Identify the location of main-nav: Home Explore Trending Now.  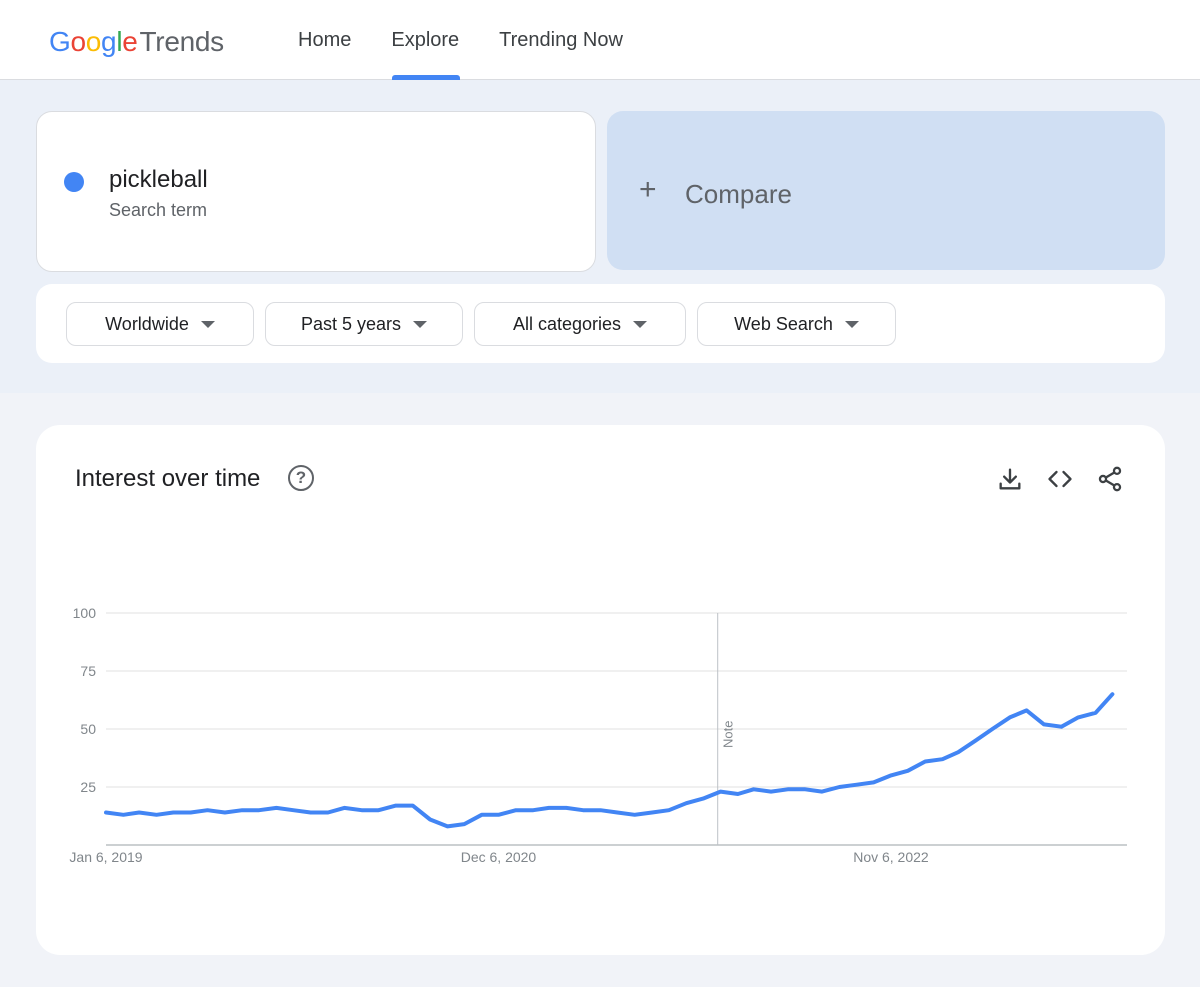
(460, 40).